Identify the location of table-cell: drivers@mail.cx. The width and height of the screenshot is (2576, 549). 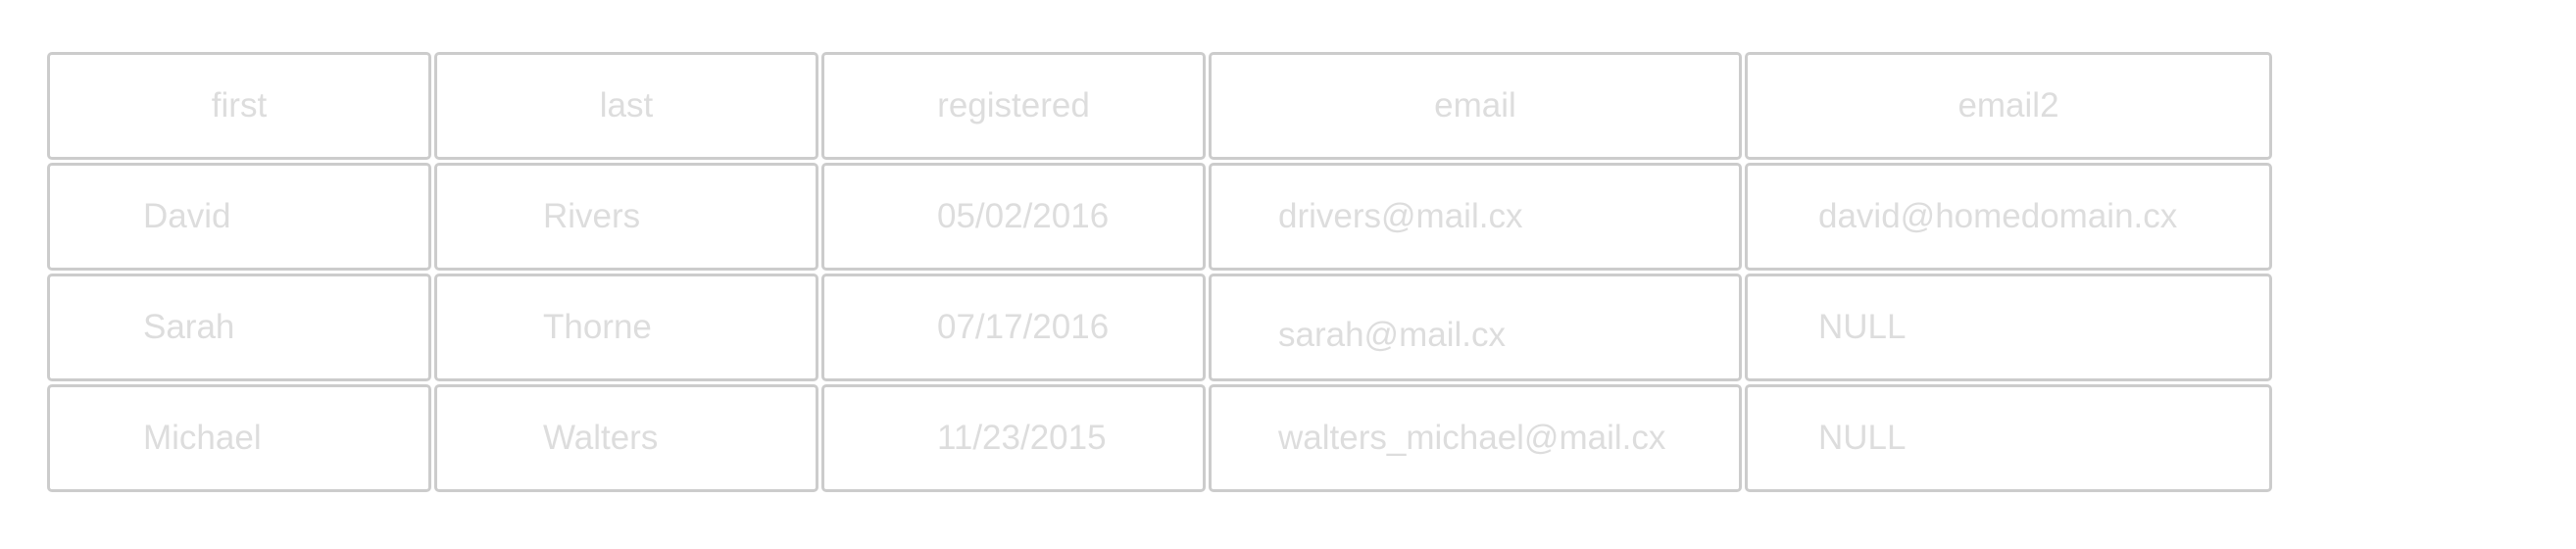
(1475, 217).